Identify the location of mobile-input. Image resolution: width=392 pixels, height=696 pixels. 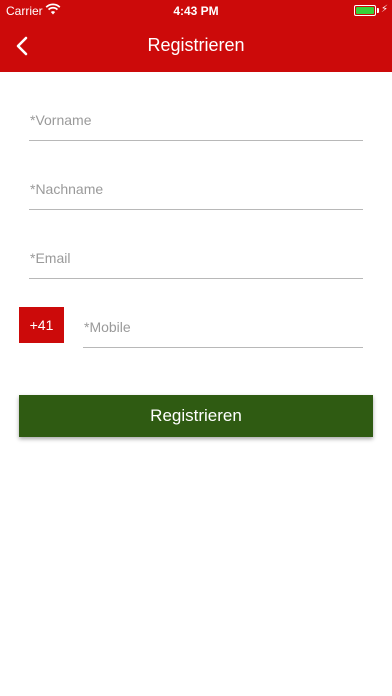
(223, 327).